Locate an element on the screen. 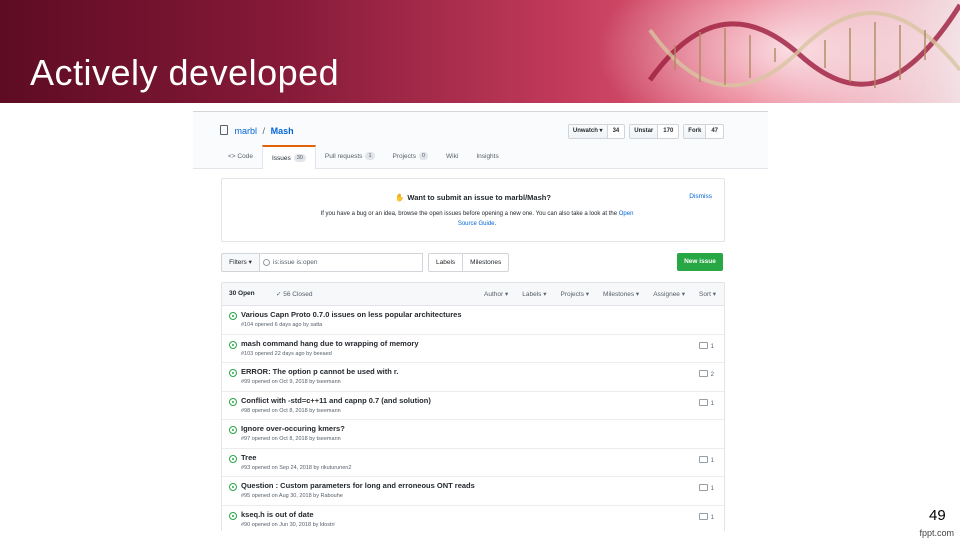 The width and height of the screenshot is (960, 540). tab-issues: Issues 30 is located at coordinates (288, 157).